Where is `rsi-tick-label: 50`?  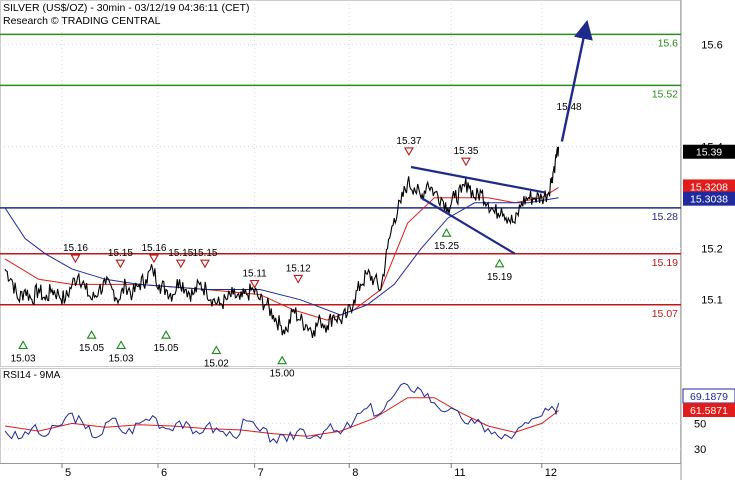 rsi-tick-label: 50 is located at coordinates (700, 424).